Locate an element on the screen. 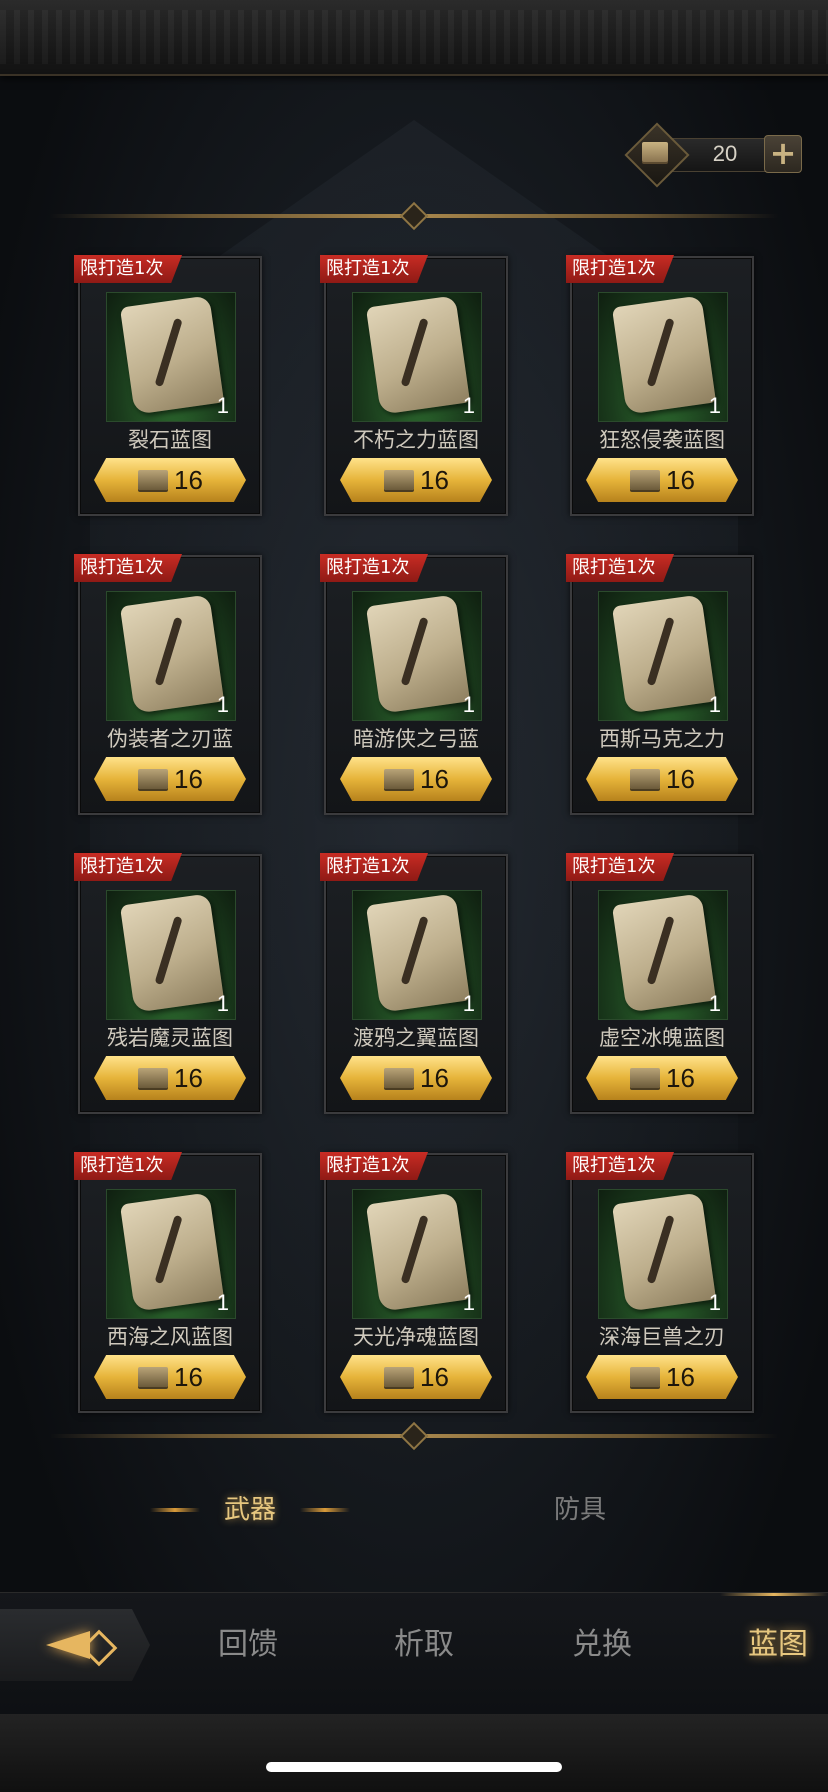  active-nav-glow is located at coordinates (774, 1594).